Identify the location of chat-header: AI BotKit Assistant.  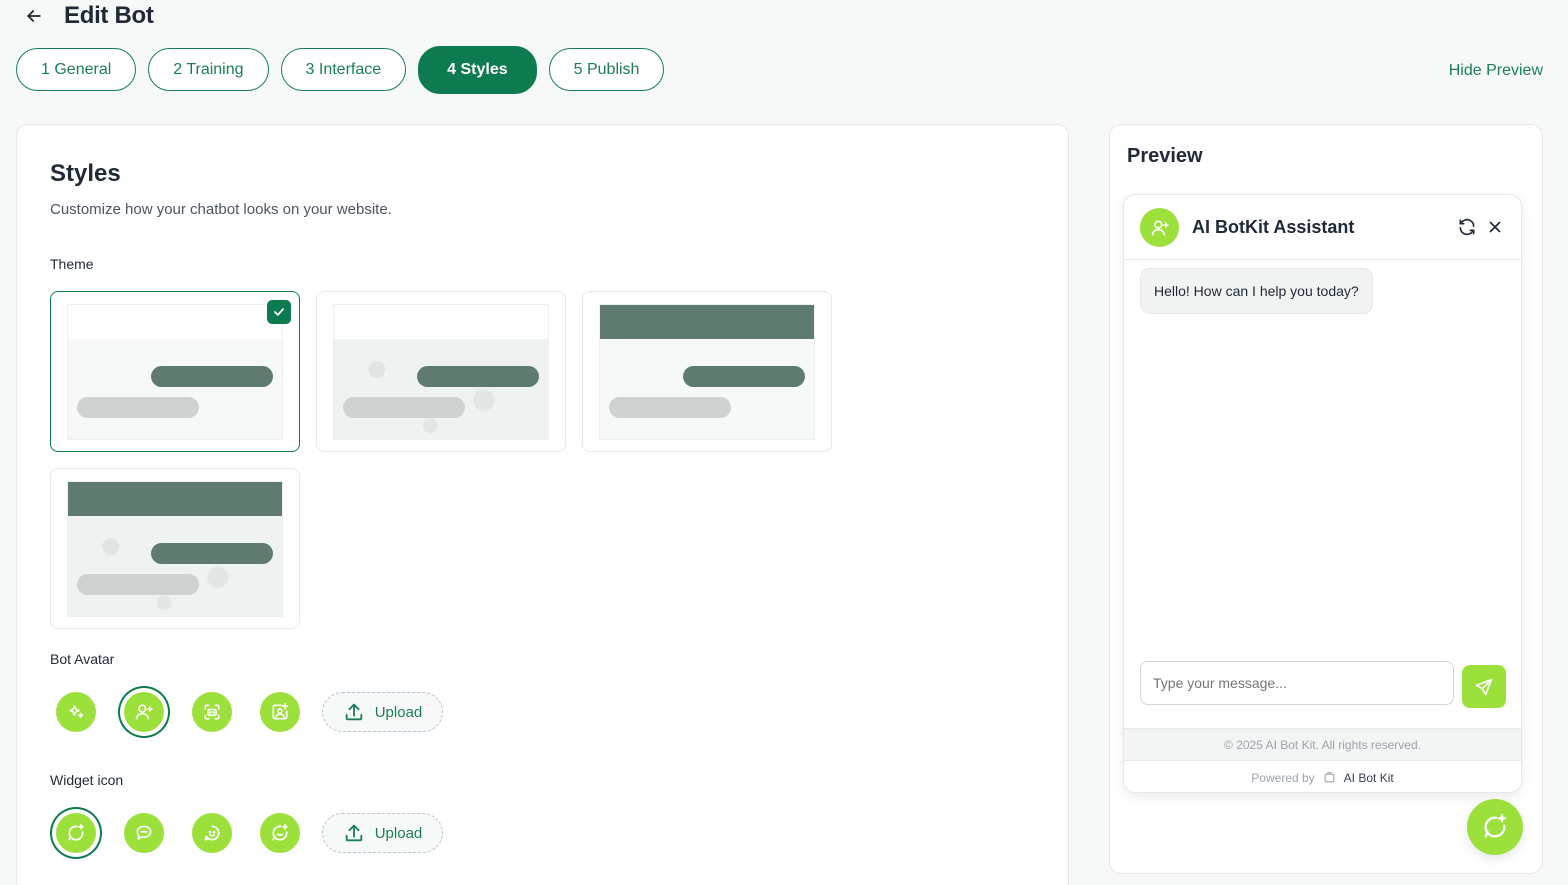
(1322, 227).